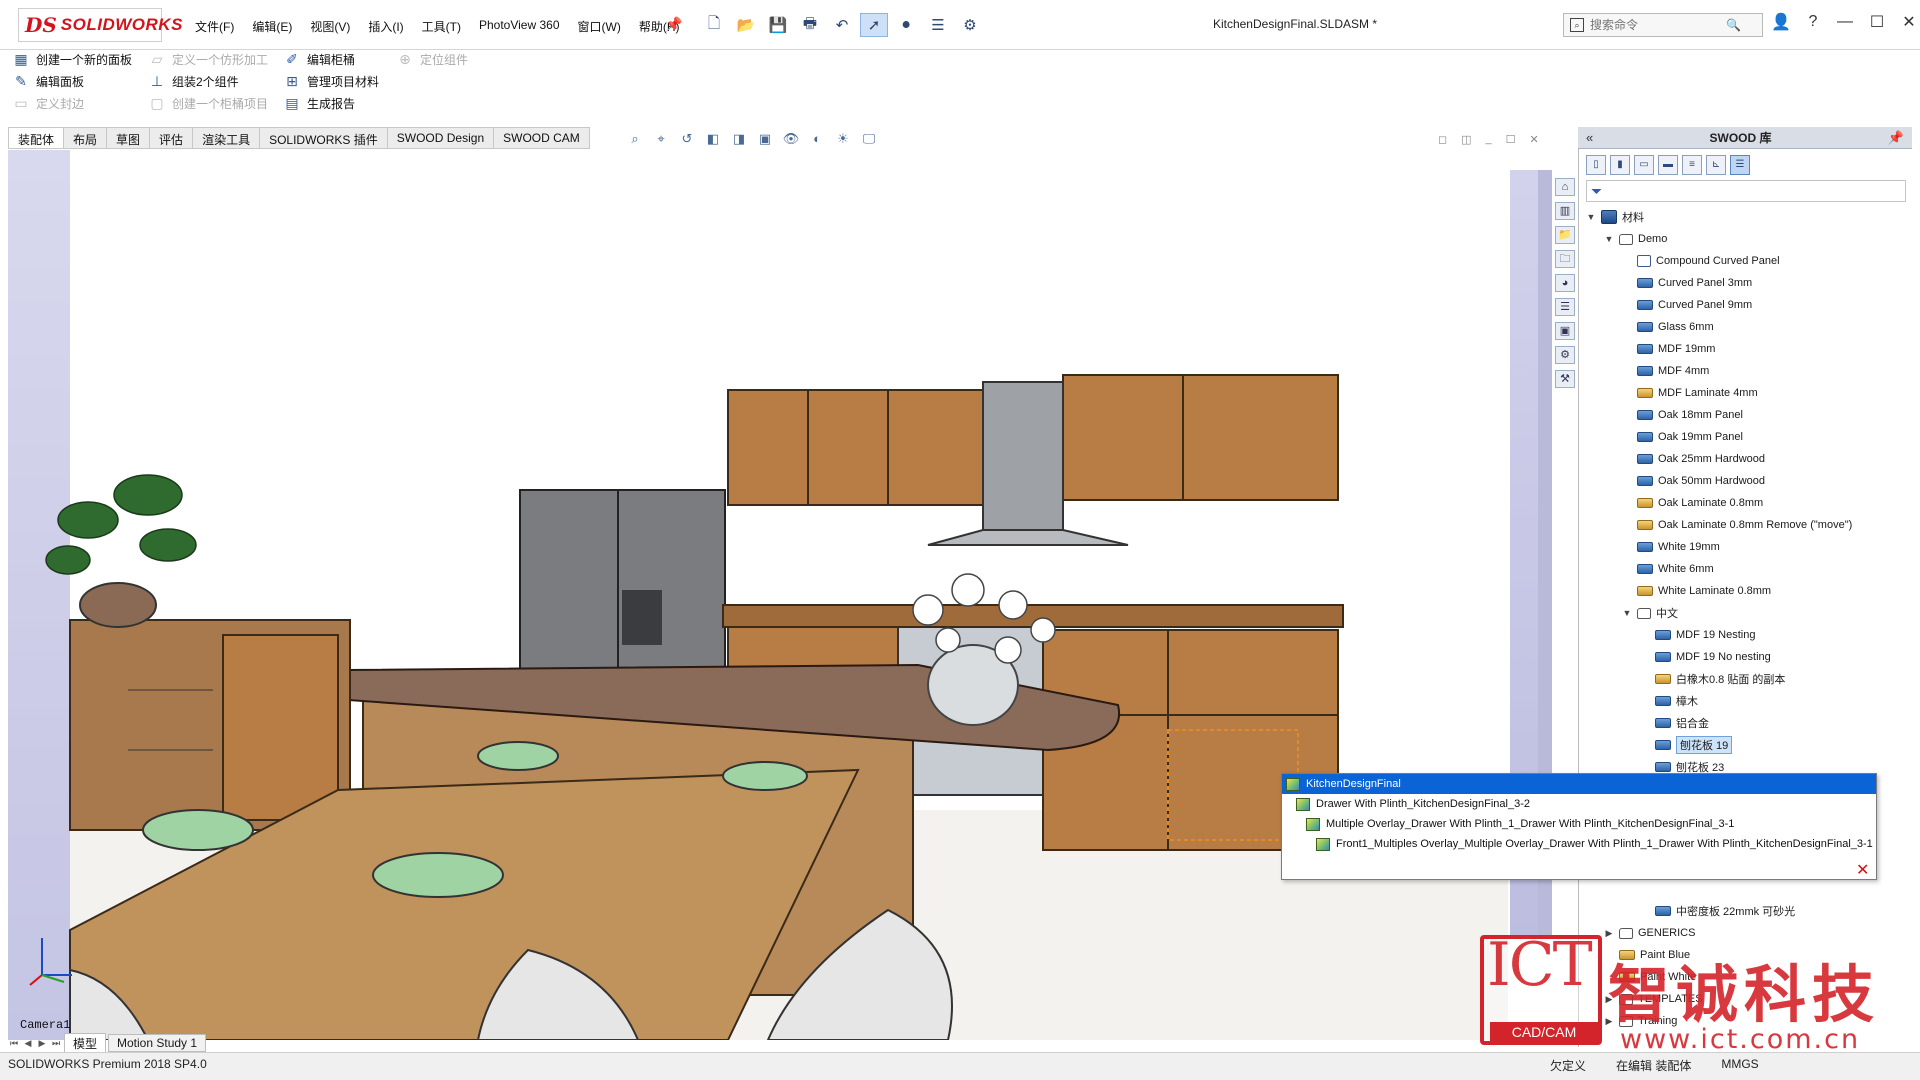 Image resolution: width=1920 pixels, height=1080 pixels. What do you see at coordinates (874, 25) in the screenshot?
I see `select-icon: ➚` at bounding box center [874, 25].